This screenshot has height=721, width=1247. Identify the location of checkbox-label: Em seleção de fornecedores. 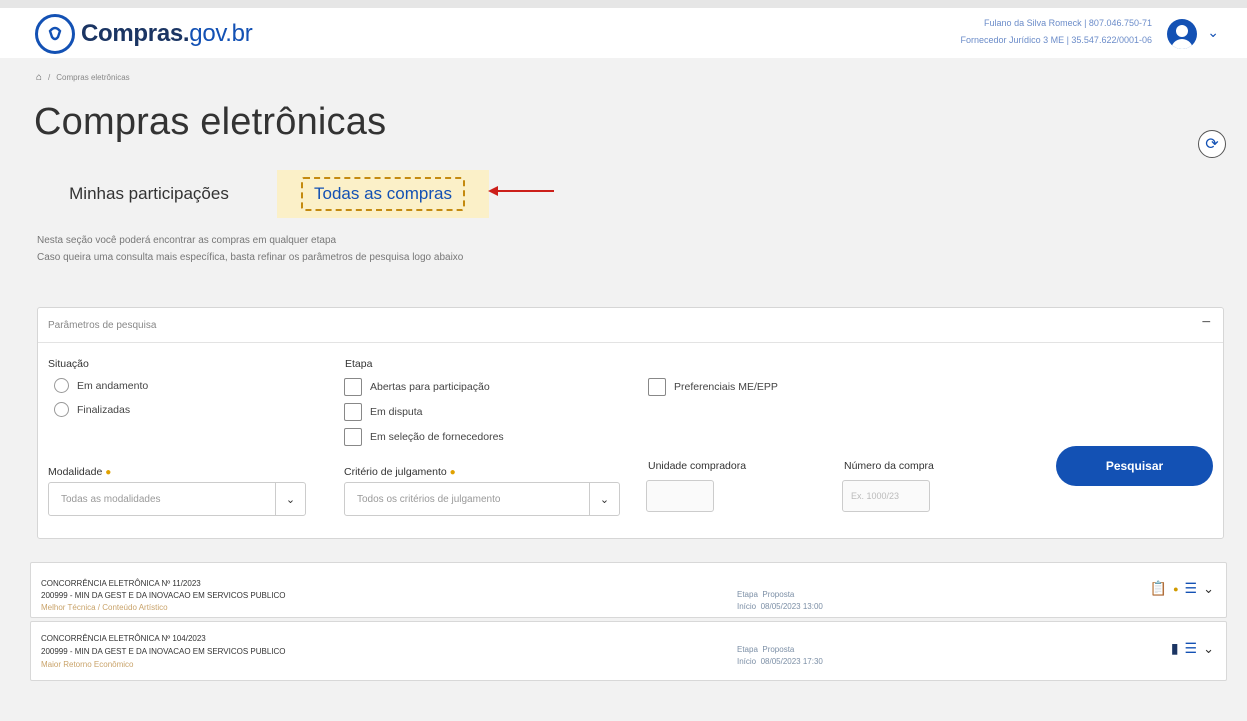
(437, 437).